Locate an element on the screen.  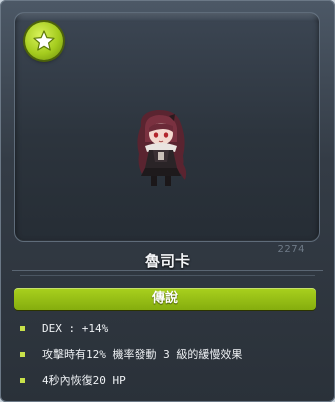
effect-text: DEX : +14% is located at coordinates (75, 328).